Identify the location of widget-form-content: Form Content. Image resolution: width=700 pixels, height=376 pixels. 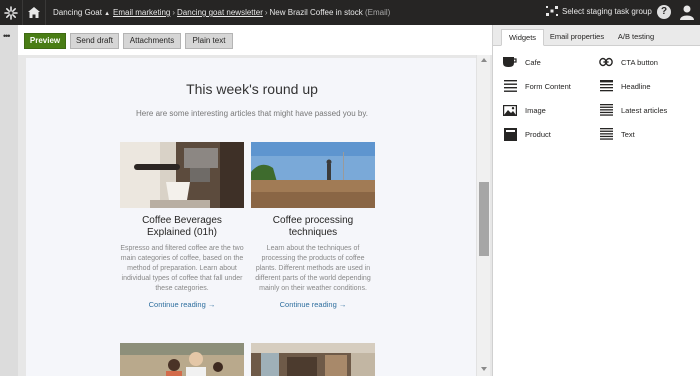
(537, 86).